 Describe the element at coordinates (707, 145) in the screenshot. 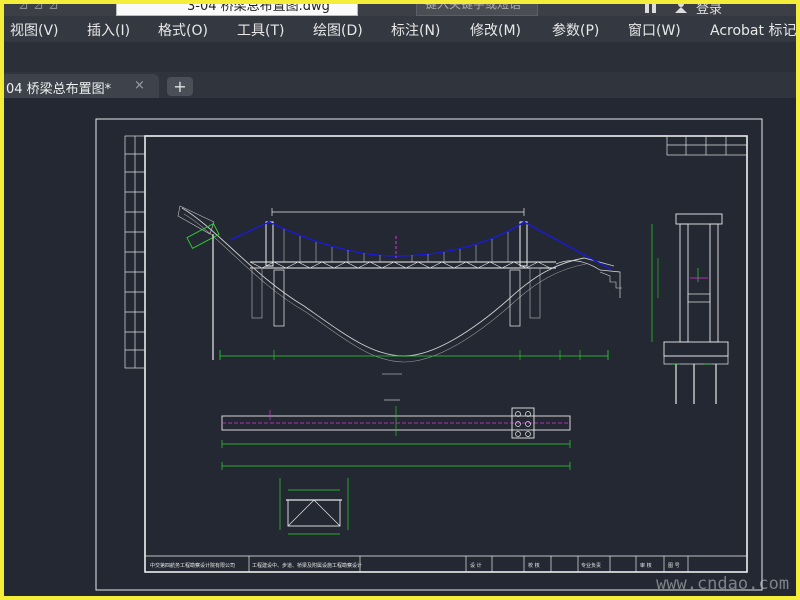

I see `corner-stamp` at that location.